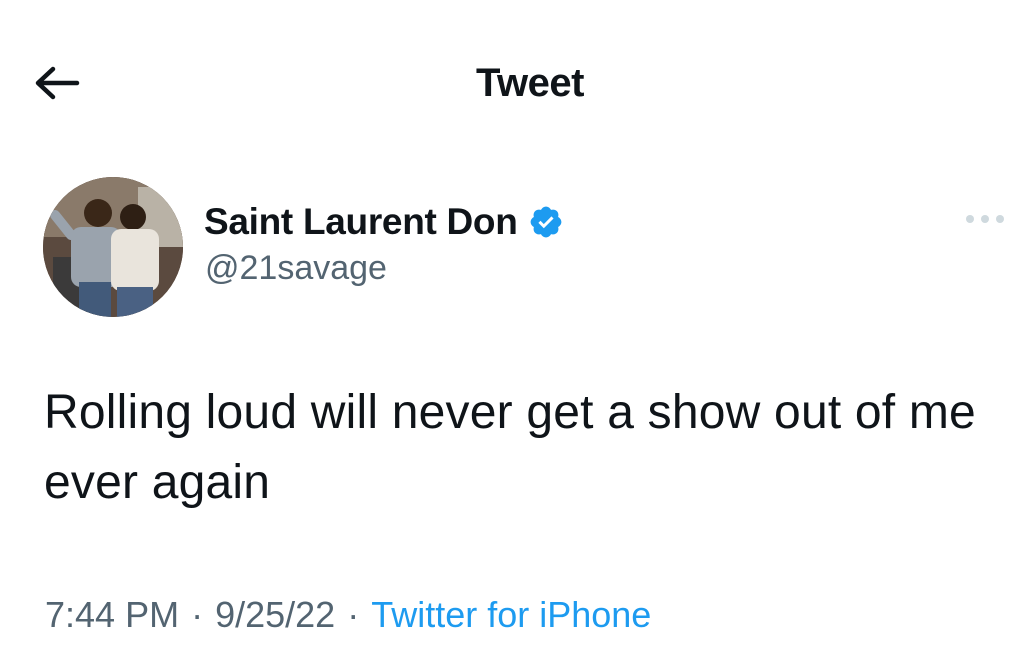 Image resolution: width=1024 pixels, height=670 pixels. Describe the element at coordinates (112, 614) in the screenshot. I see `tweet-time: 7:44 PM` at that location.